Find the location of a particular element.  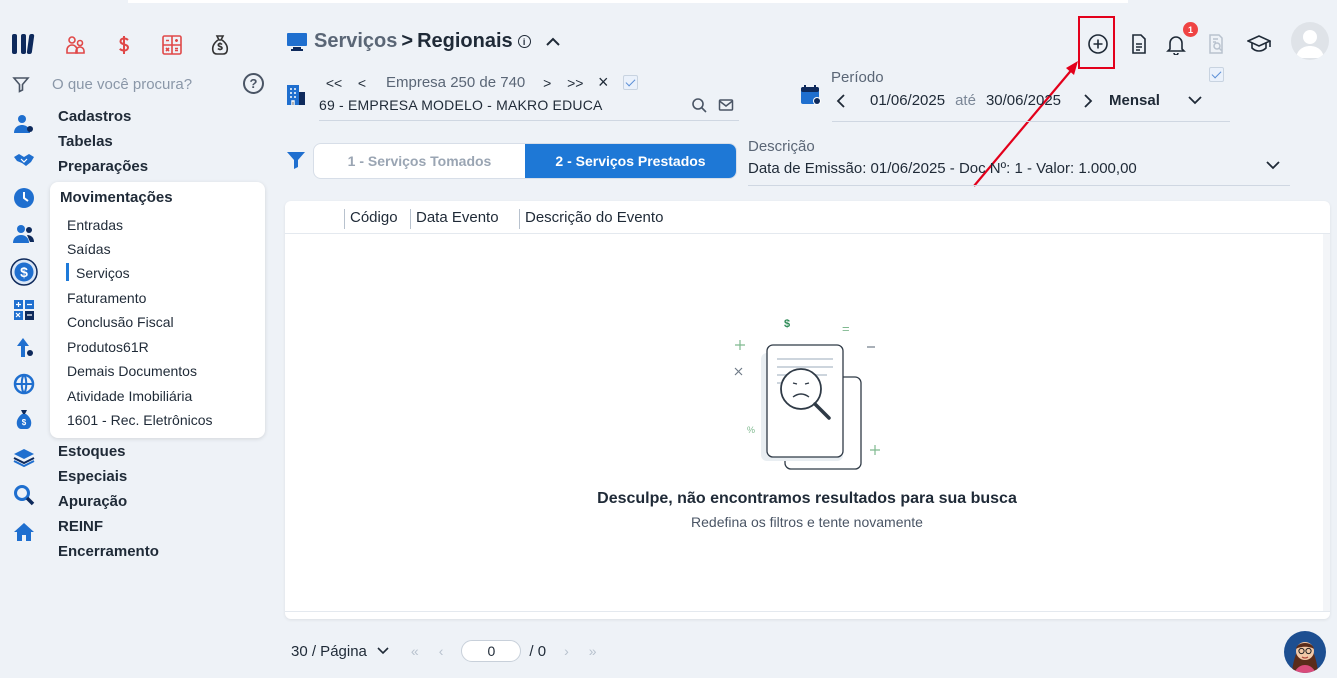

submenu-item-demais-documentos: Demais Documentos is located at coordinates (132, 371).